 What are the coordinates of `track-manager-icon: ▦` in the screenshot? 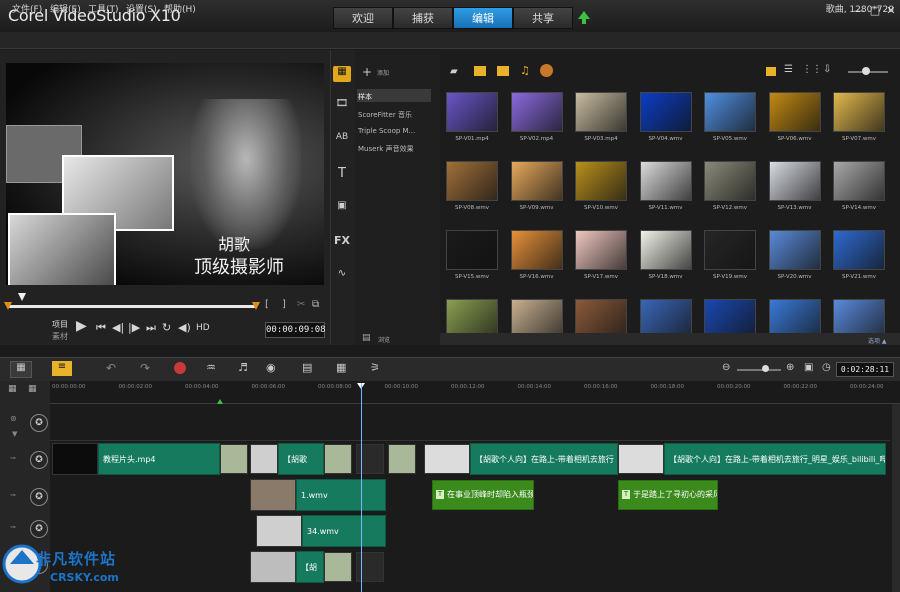 It's located at (12, 389).